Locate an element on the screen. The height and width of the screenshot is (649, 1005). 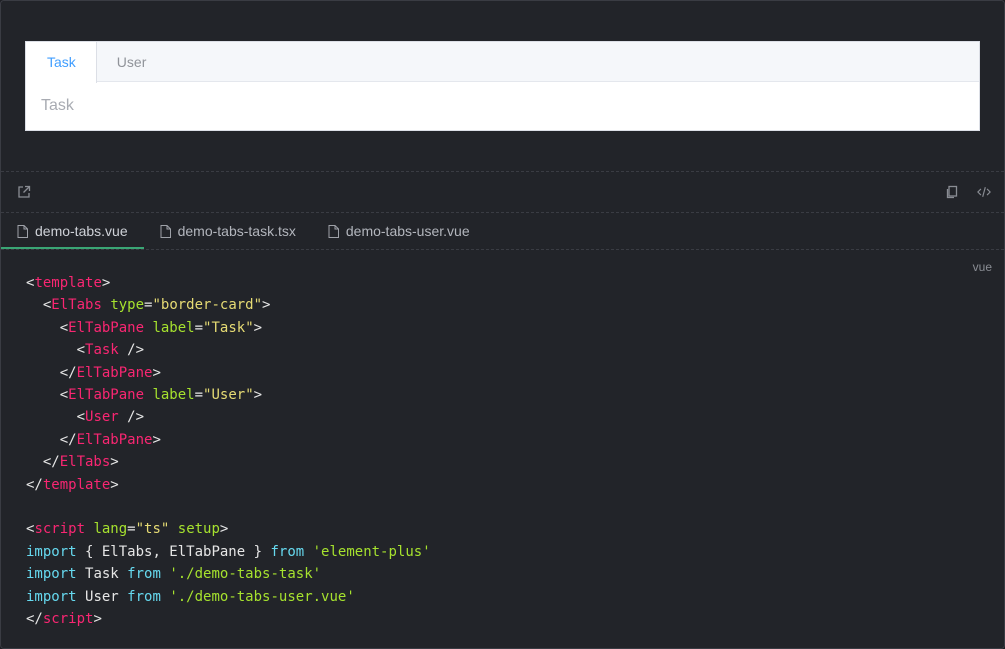
border-card-tabs: Task User Task is located at coordinates (502, 86).